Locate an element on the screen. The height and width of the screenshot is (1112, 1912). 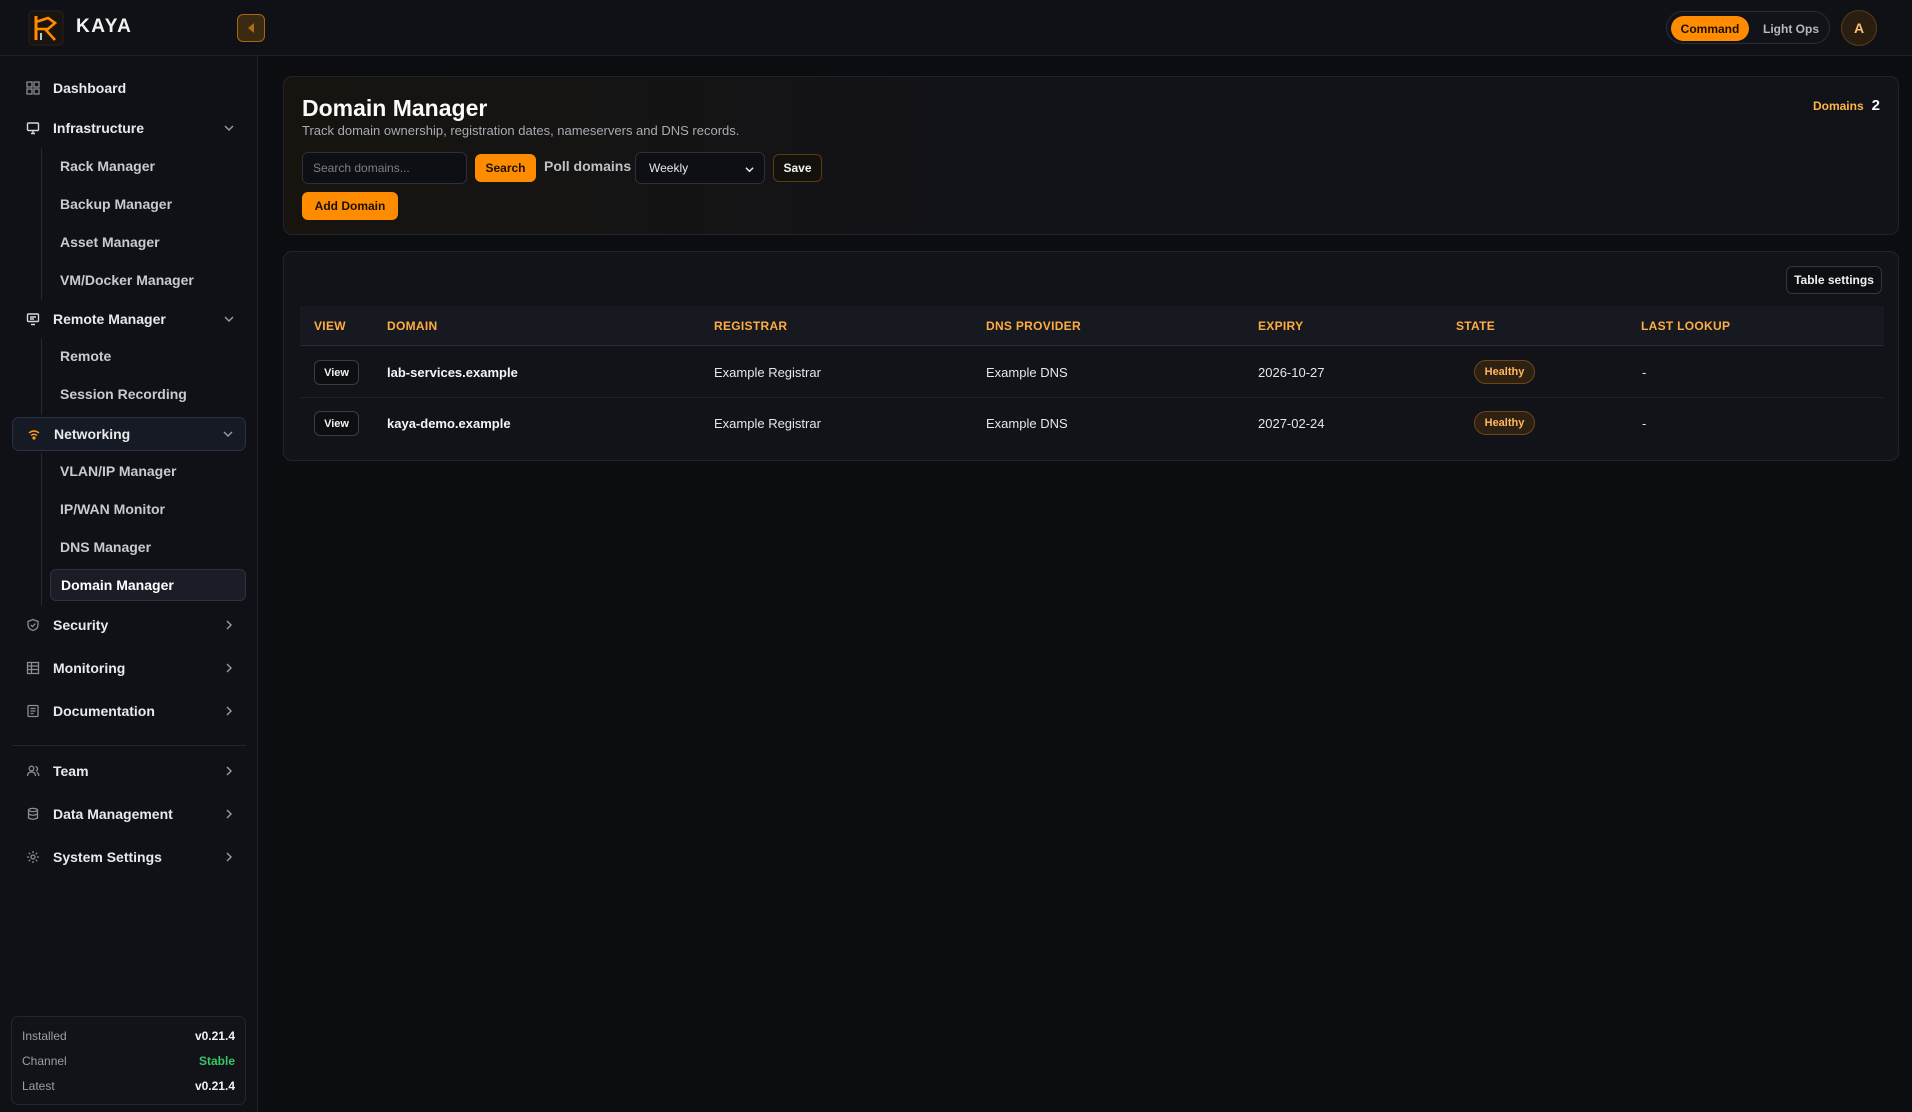
sidebar-item-label: Security is located at coordinates (81, 625).